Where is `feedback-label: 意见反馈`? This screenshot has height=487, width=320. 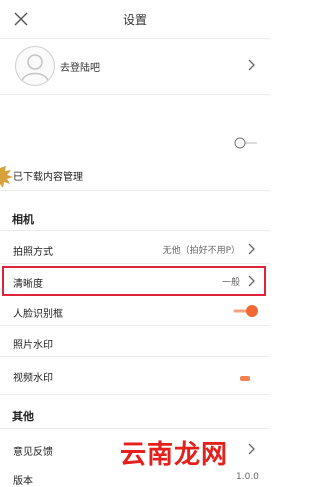
feedback-label: 意见反馈 is located at coordinates (33, 452).